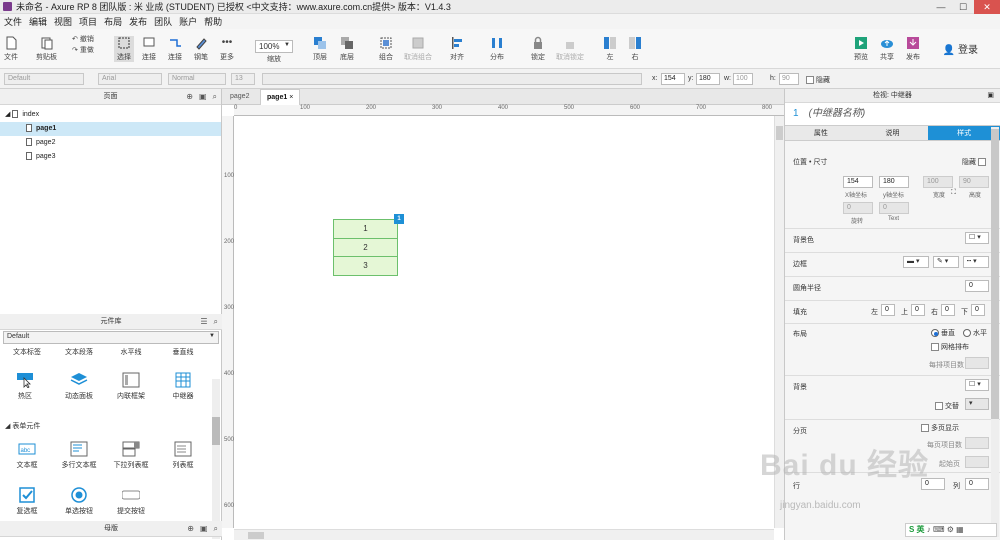 The width and height of the screenshot is (1000, 540). I want to click on padding-left-field: 0, so click(888, 310).